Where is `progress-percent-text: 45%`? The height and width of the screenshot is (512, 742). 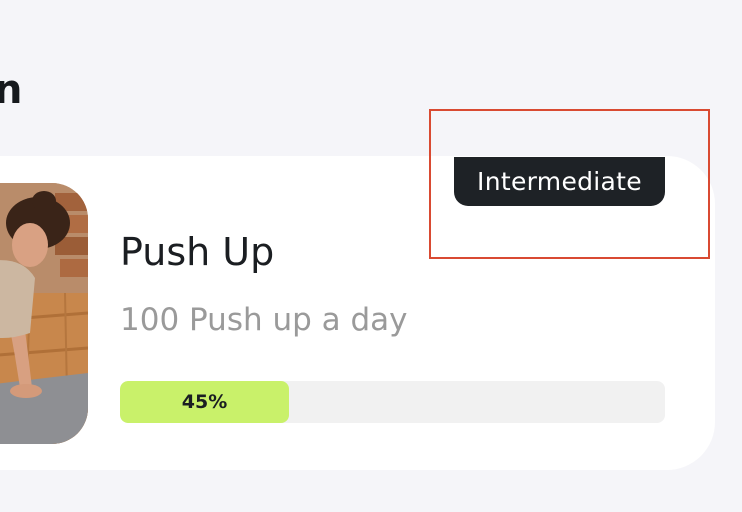
progress-percent-text: 45% is located at coordinates (204, 402).